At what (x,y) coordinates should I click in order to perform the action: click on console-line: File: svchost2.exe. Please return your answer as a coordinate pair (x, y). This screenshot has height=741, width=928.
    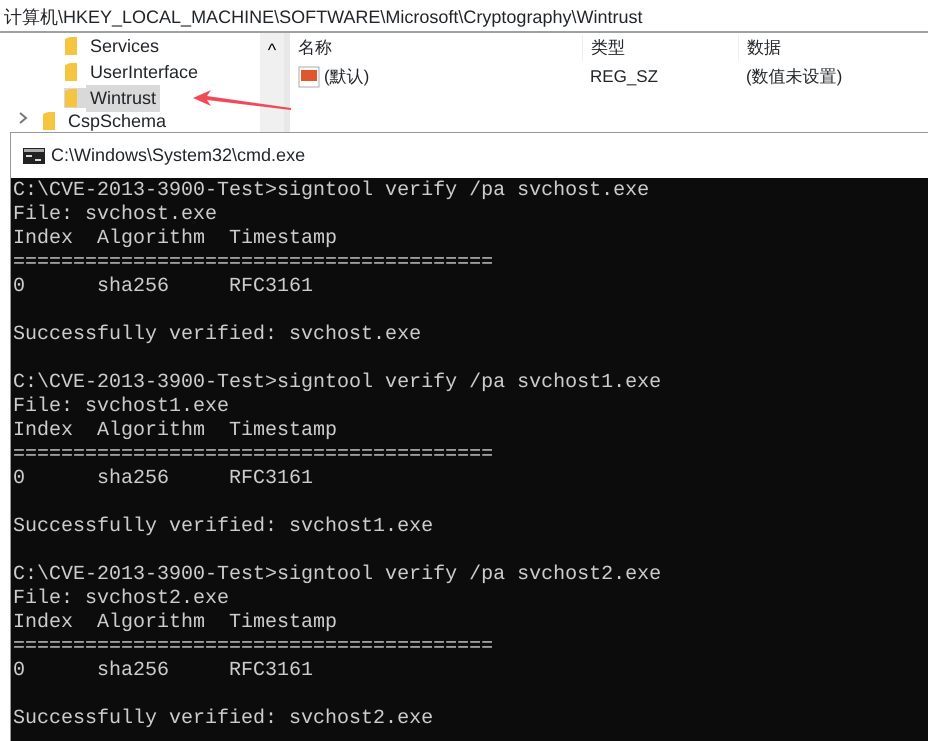
    Looking at the image, I should click on (121, 599).